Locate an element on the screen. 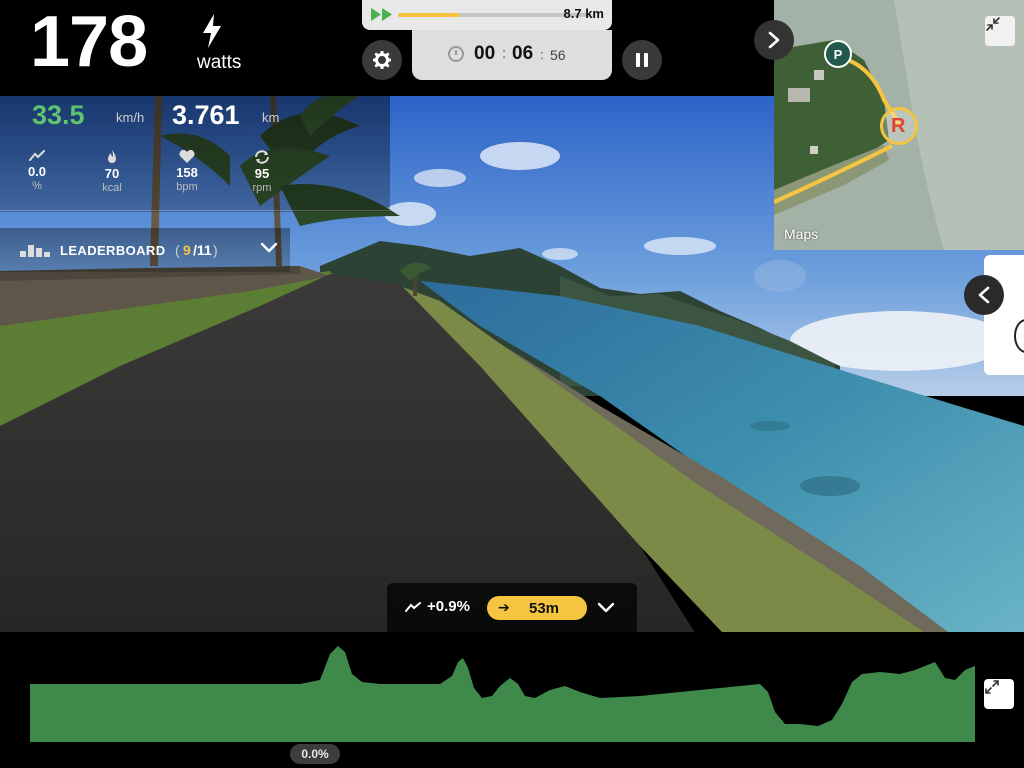 The height and width of the screenshot is (768, 1024). flame-icon is located at coordinates (112, 156).